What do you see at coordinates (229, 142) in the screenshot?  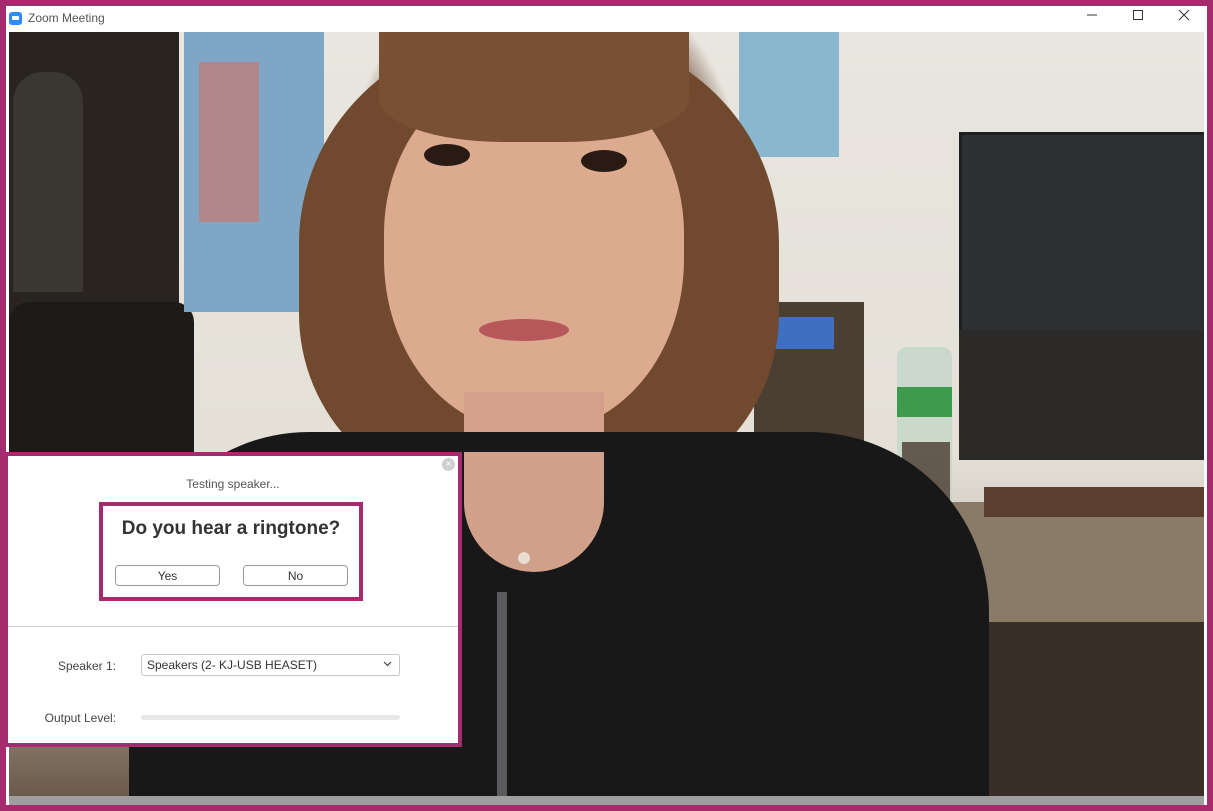 I see `wall-map-left-land` at bounding box center [229, 142].